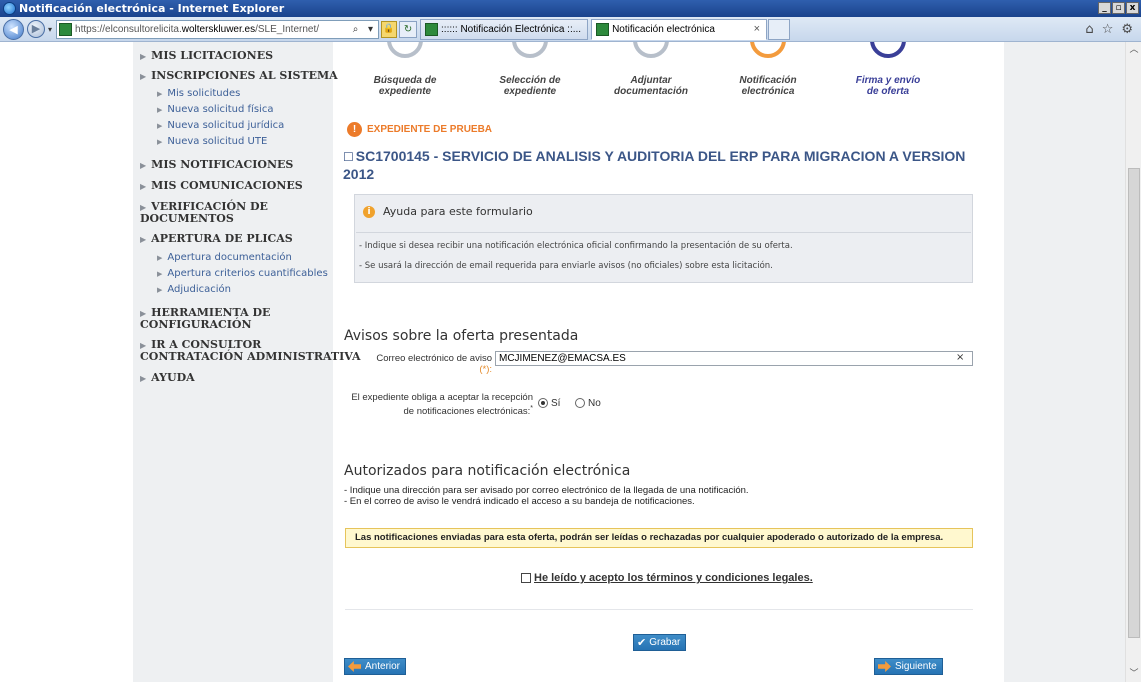 This screenshot has height=682, width=1141. I want to click on close-button: x, so click(1132, 8).